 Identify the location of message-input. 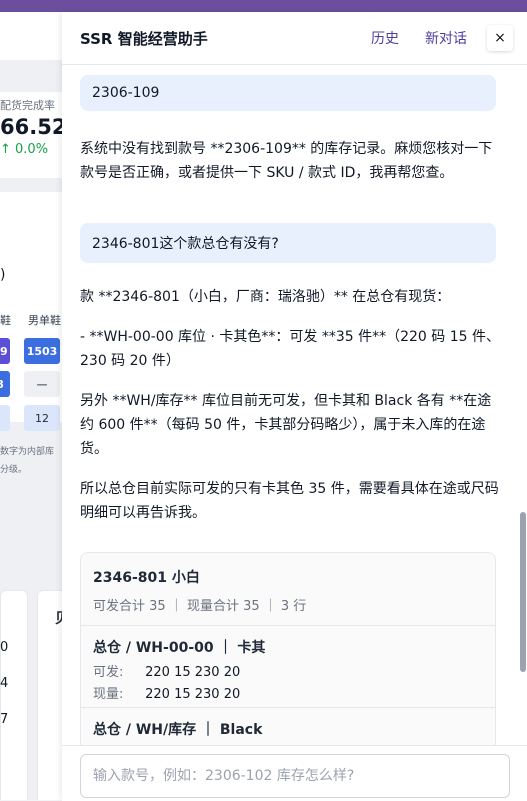
(295, 776).